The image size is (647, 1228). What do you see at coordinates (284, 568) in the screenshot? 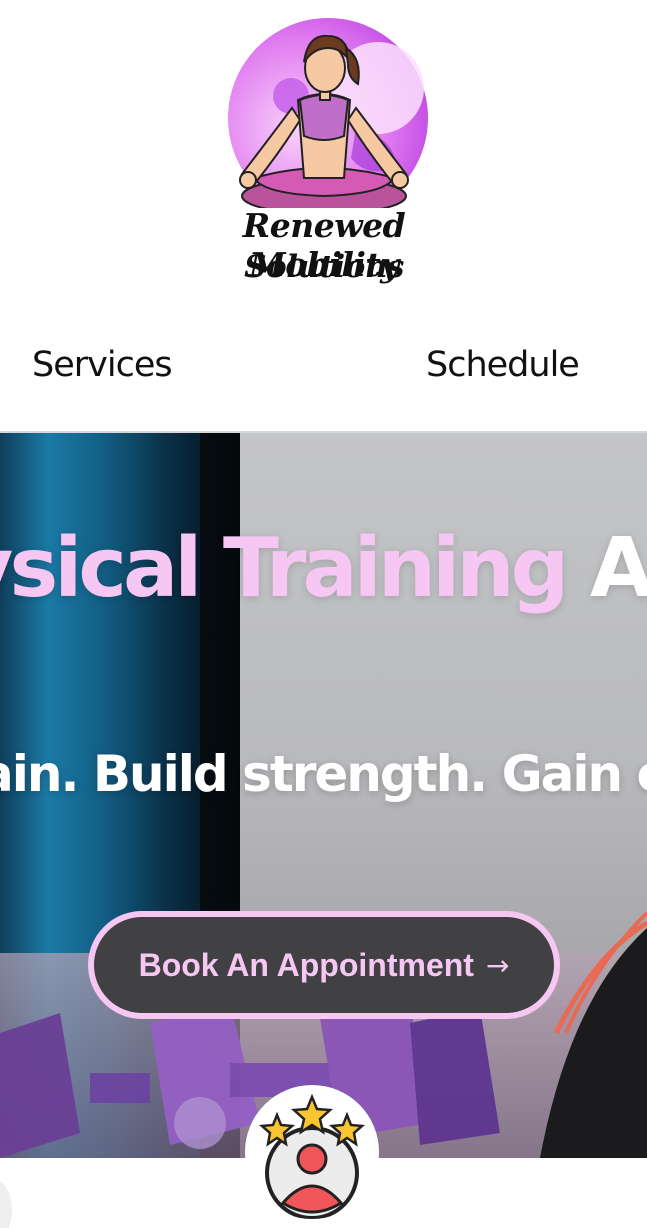
I see `hero-title-highlight: ysical Training` at bounding box center [284, 568].